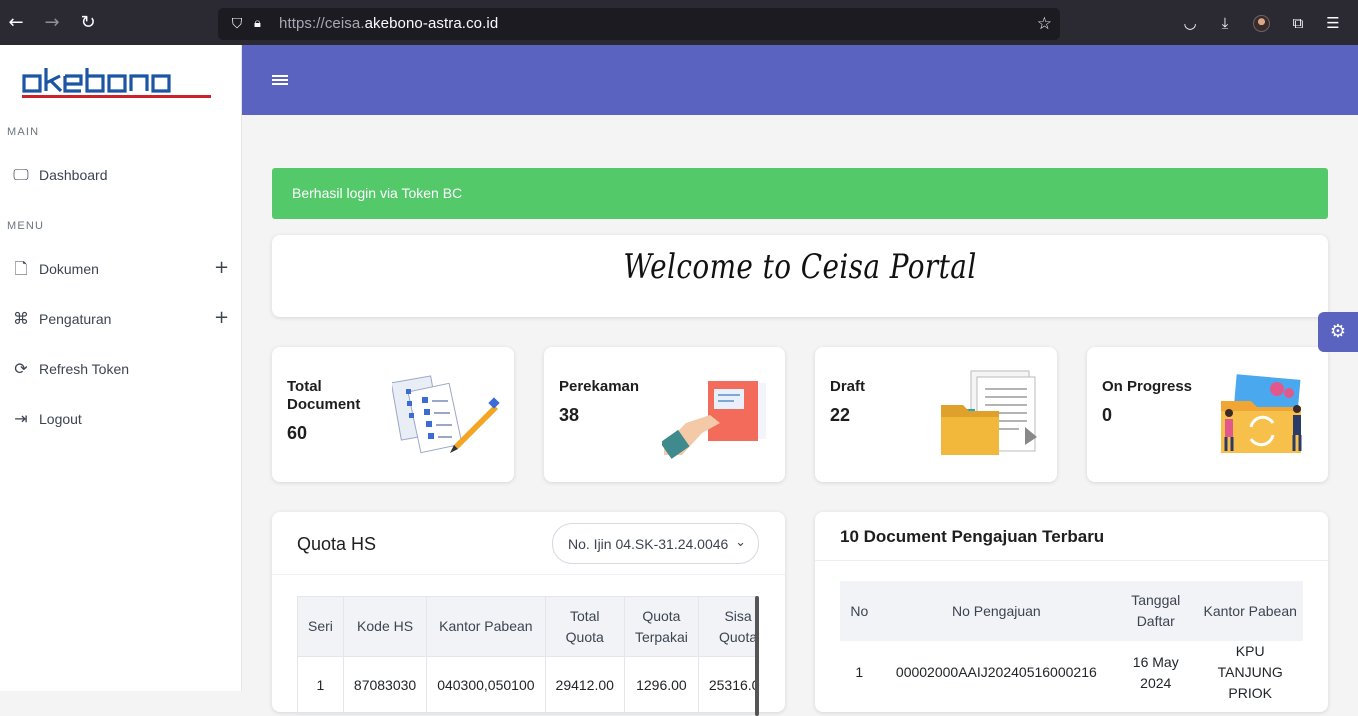 This screenshot has height=716, width=1358. What do you see at coordinates (740, 542) in the screenshot?
I see `chevron-down-icon: ⌄` at bounding box center [740, 542].